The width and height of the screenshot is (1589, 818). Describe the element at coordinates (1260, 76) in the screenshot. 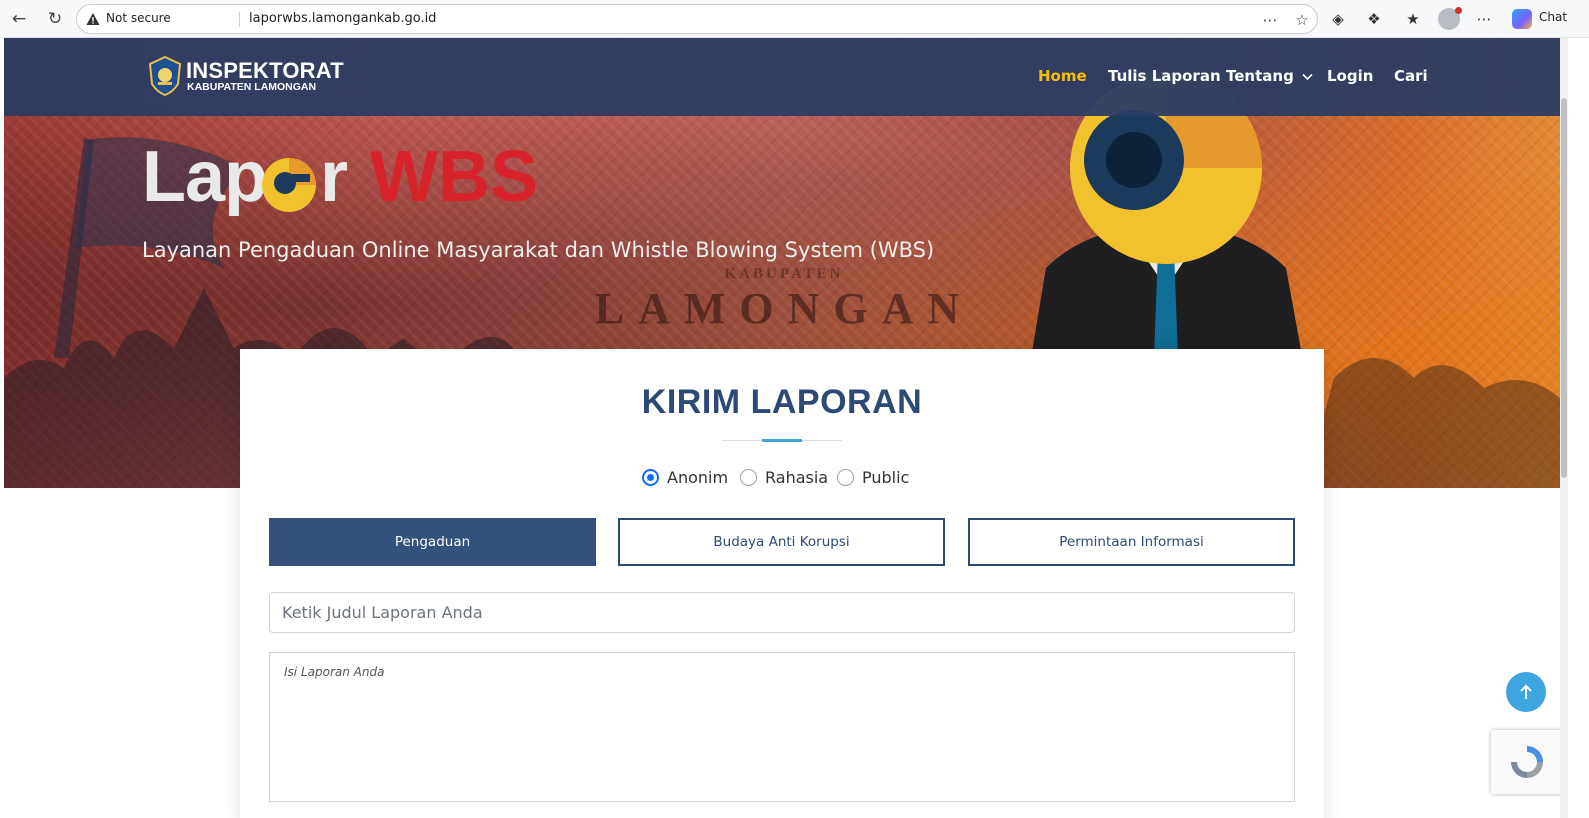

I see `nav-tentang-label: Tentang` at that location.